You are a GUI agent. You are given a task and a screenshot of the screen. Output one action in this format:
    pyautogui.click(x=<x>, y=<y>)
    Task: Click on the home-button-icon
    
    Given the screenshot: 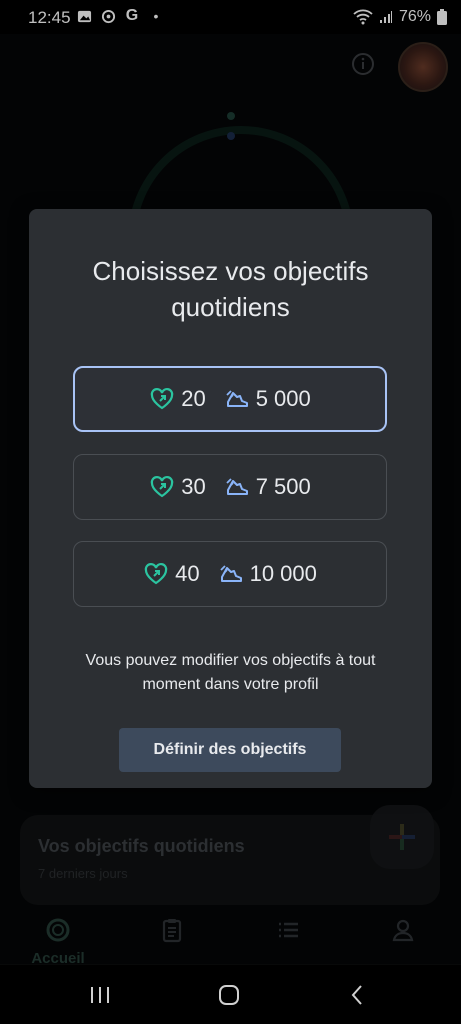 What is the action you would take?
    pyautogui.click(x=229, y=995)
    